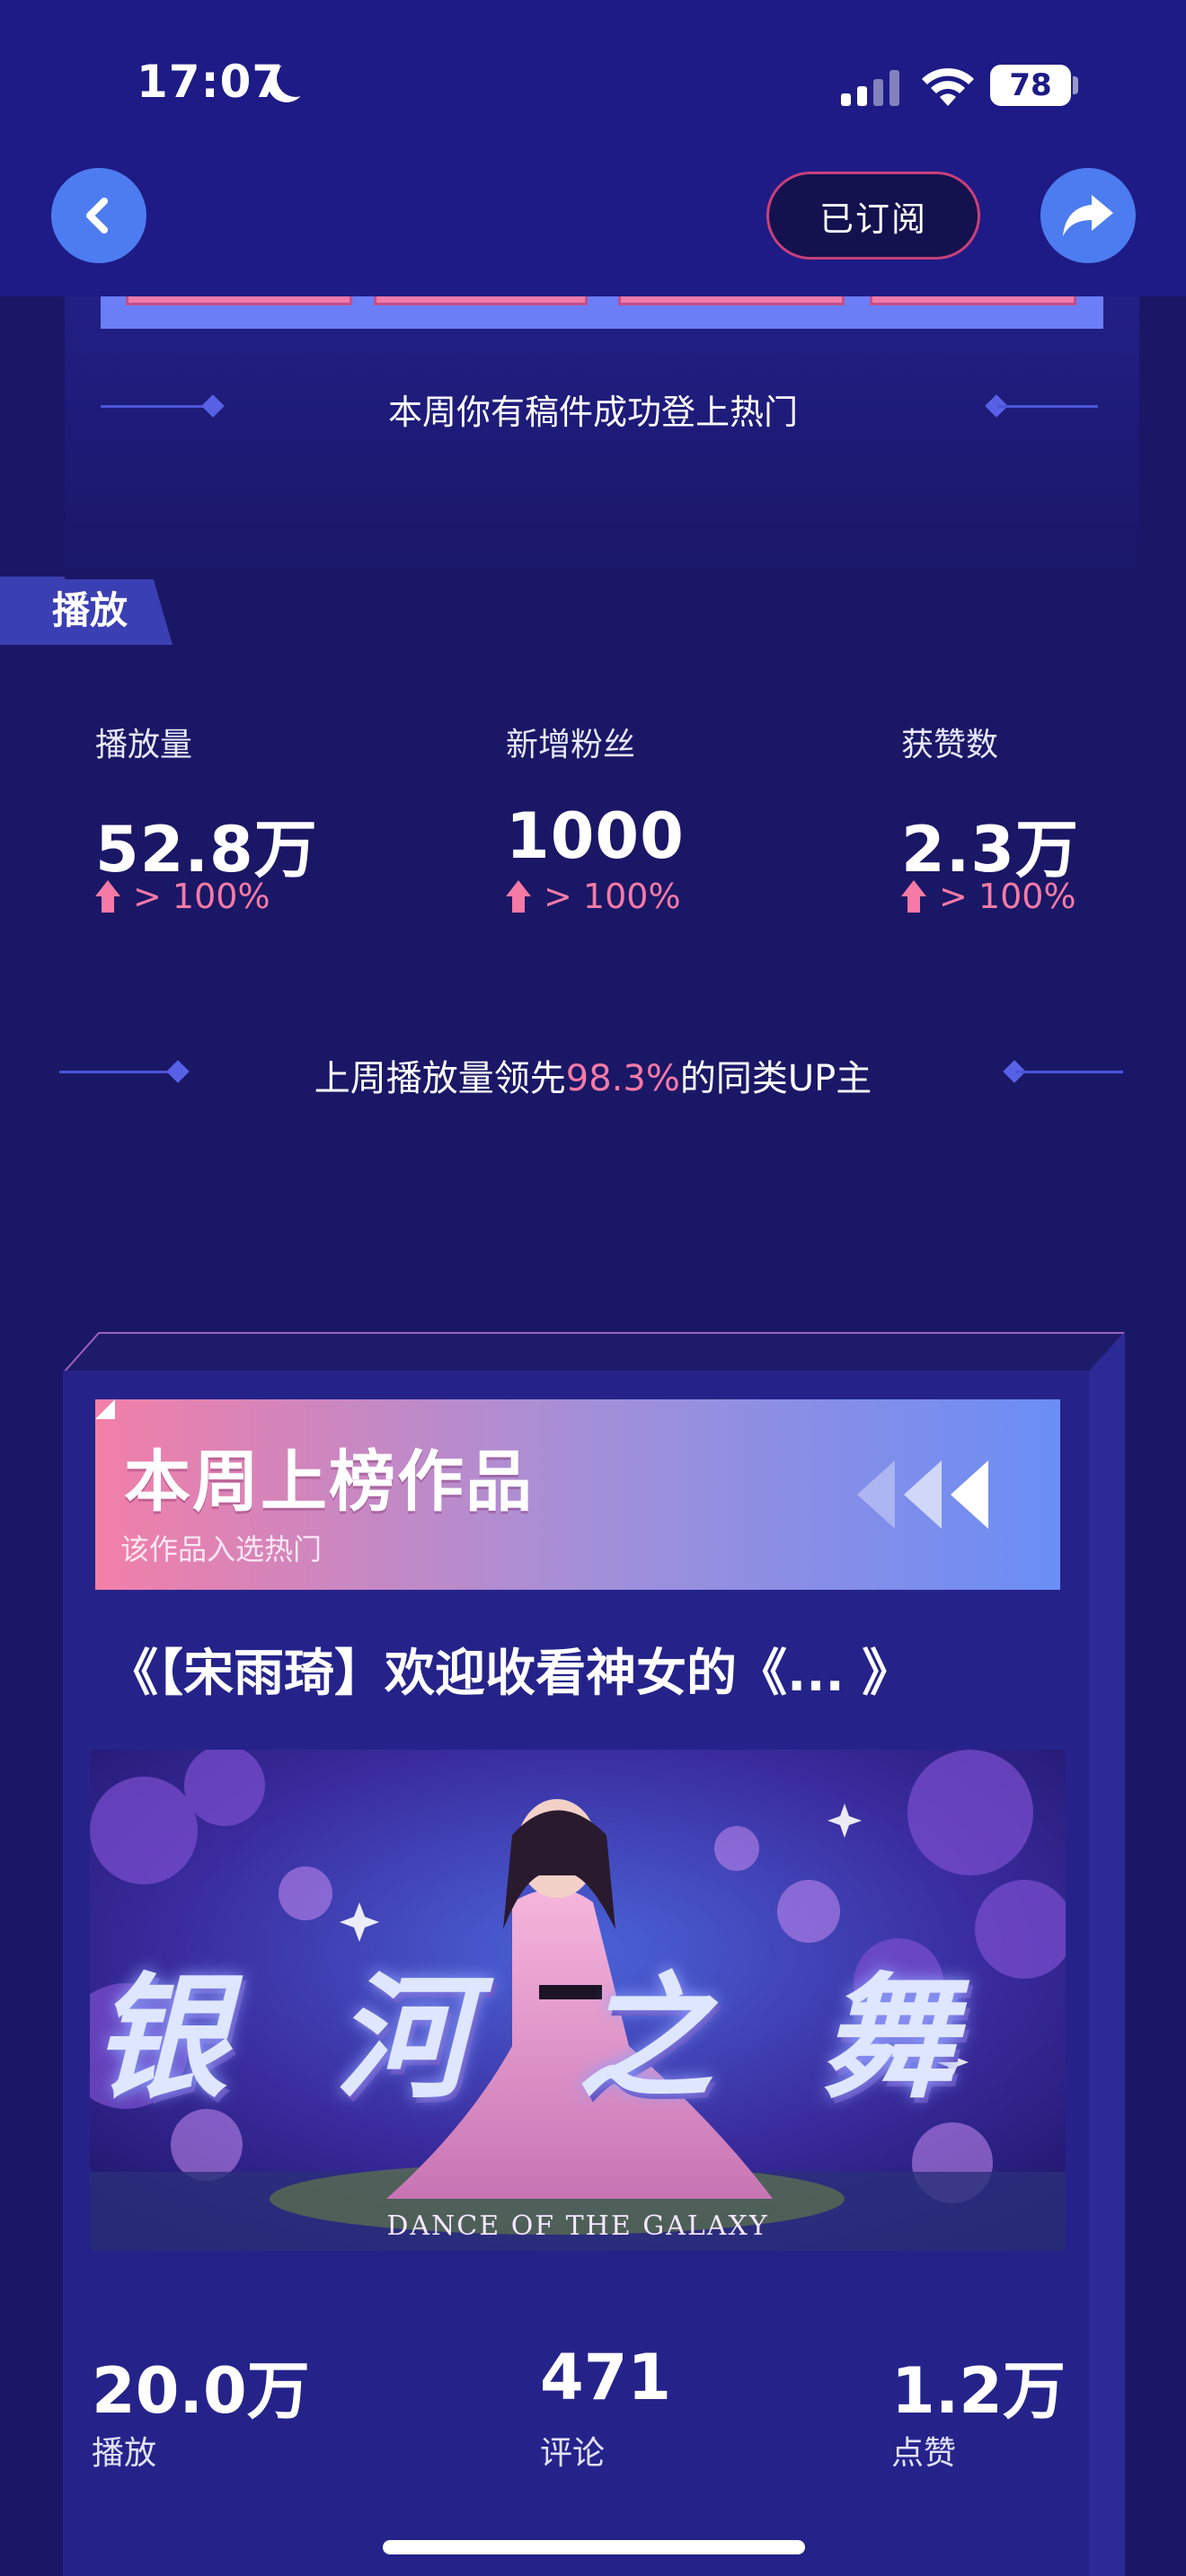 The height and width of the screenshot is (2576, 1186). What do you see at coordinates (221, 1549) in the screenshot?
I see `rank-banner-subtitle: 该作品入选热门` at bounding box center [221, 1549].